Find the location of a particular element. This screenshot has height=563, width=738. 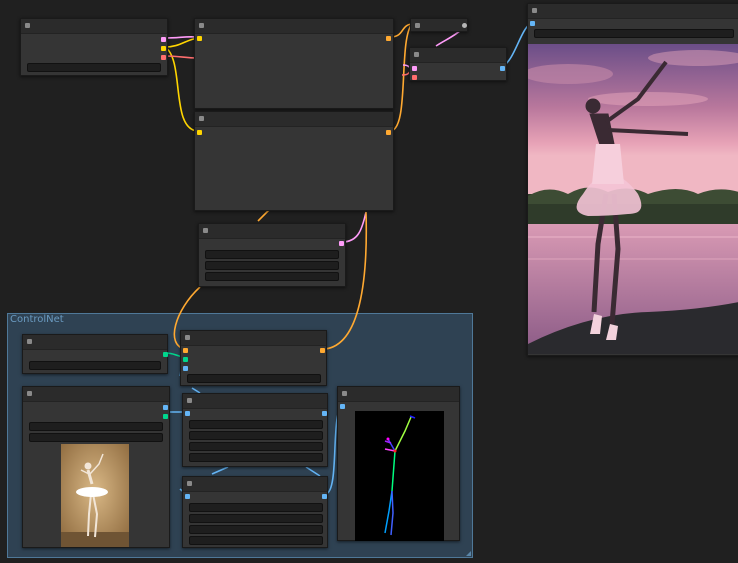

resolution-widget is located at coordinates (256, 457).